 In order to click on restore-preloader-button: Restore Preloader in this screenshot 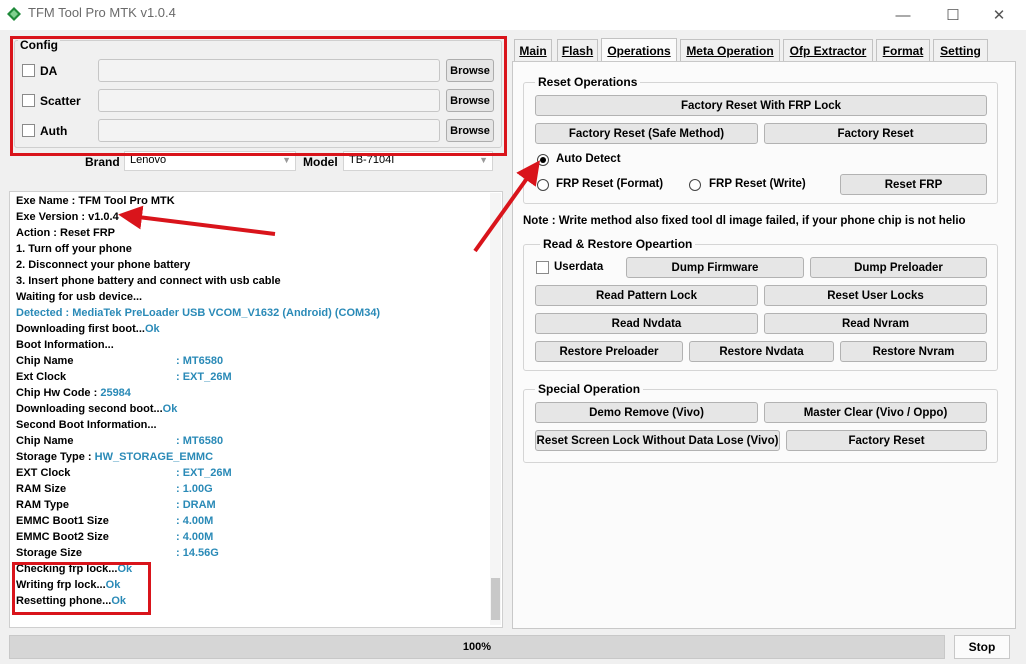, I will do `click(609, 351)`.